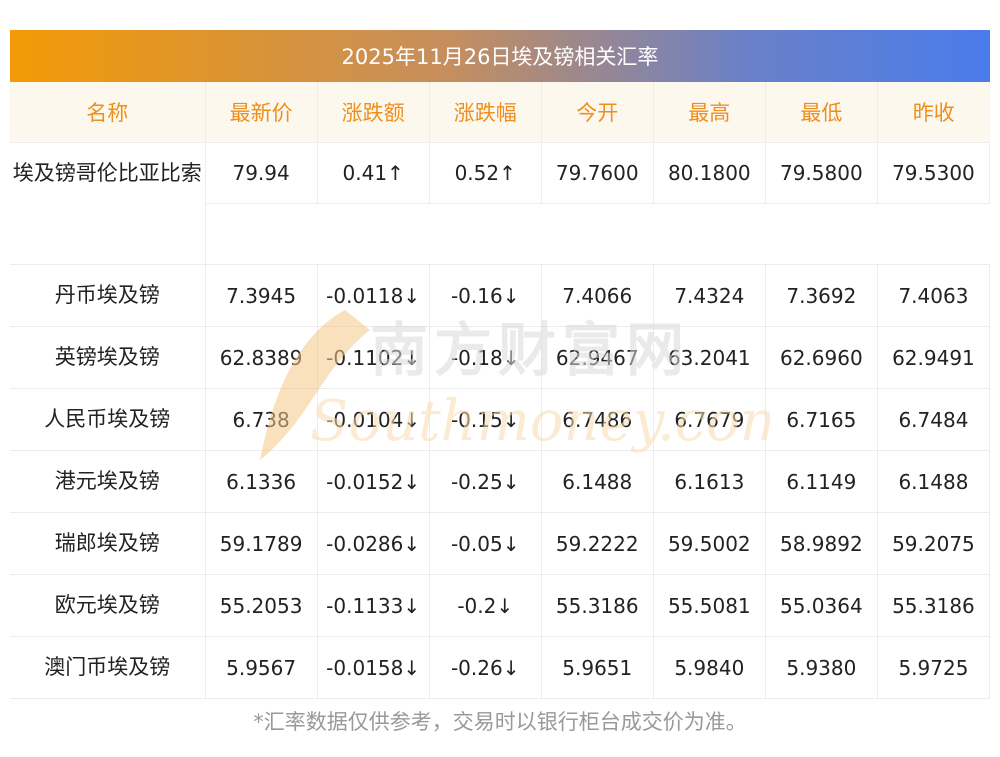  Describe the element at coordinates (821, 605) in the screenshot. I see `low-price: 55.0364` at that location.